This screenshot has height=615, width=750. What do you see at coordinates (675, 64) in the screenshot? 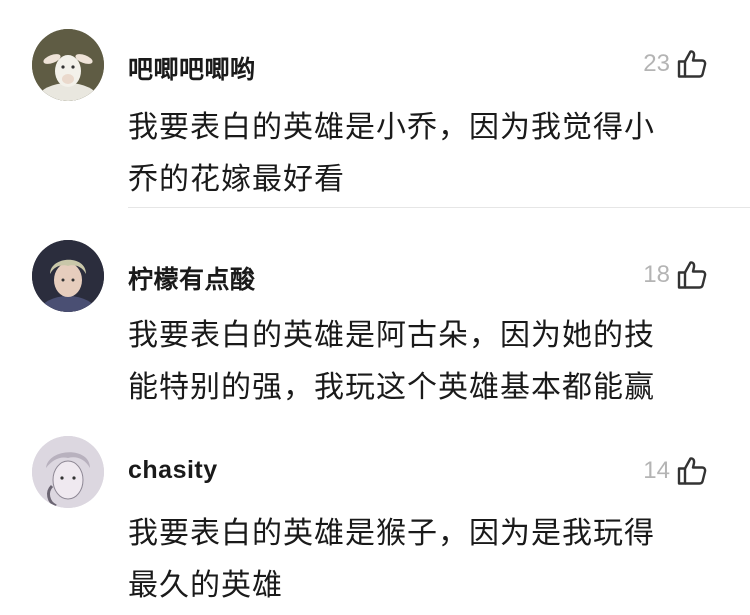
I see `like-button: 23` at bounding box center [675, 64].